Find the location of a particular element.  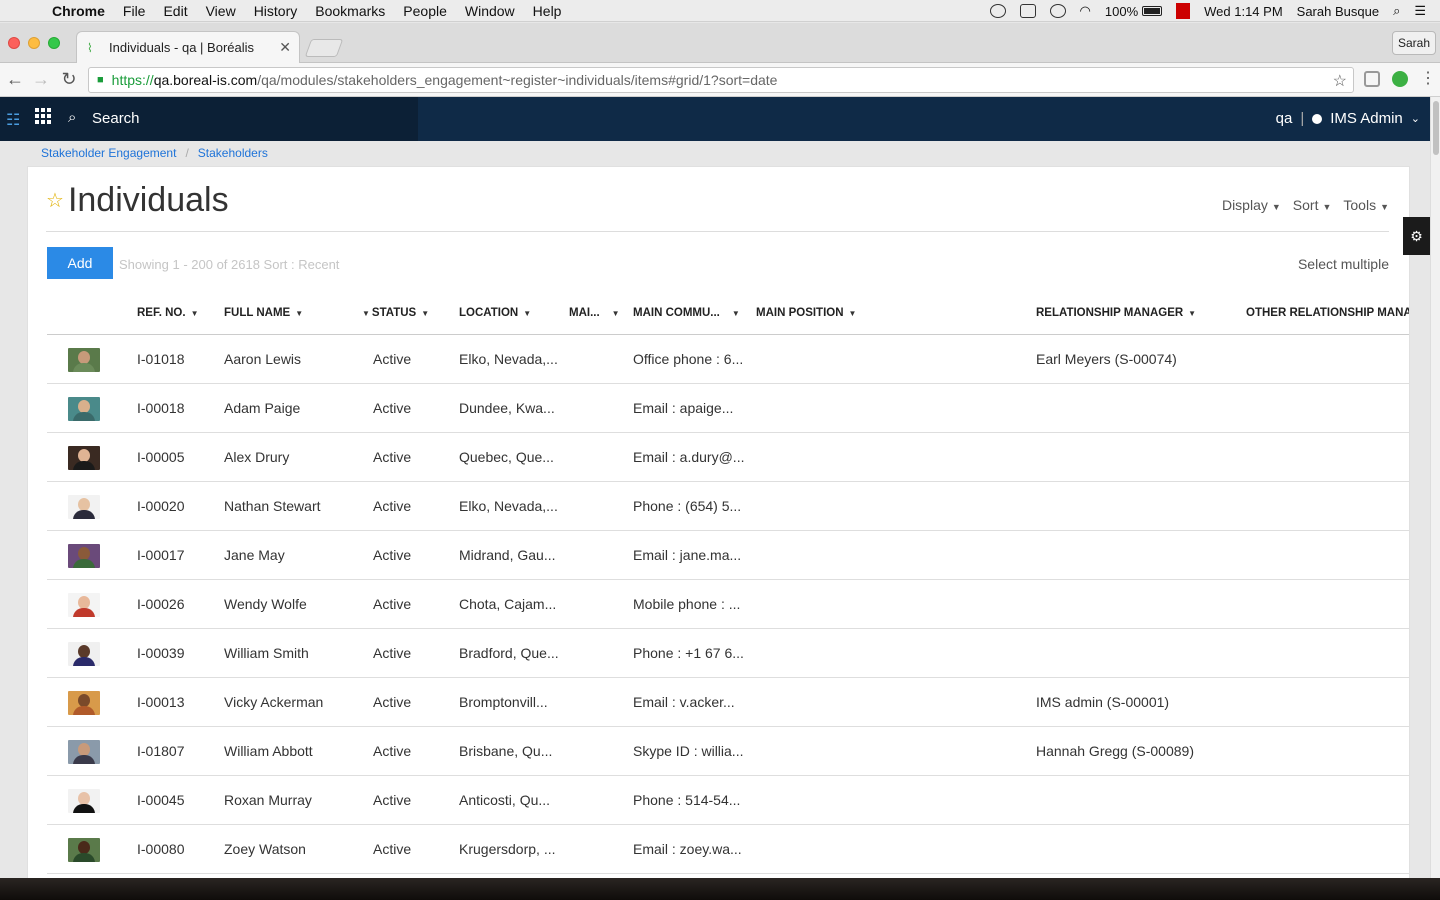

cell-ref-no: I-01018 is located at coordinates (160, 359).